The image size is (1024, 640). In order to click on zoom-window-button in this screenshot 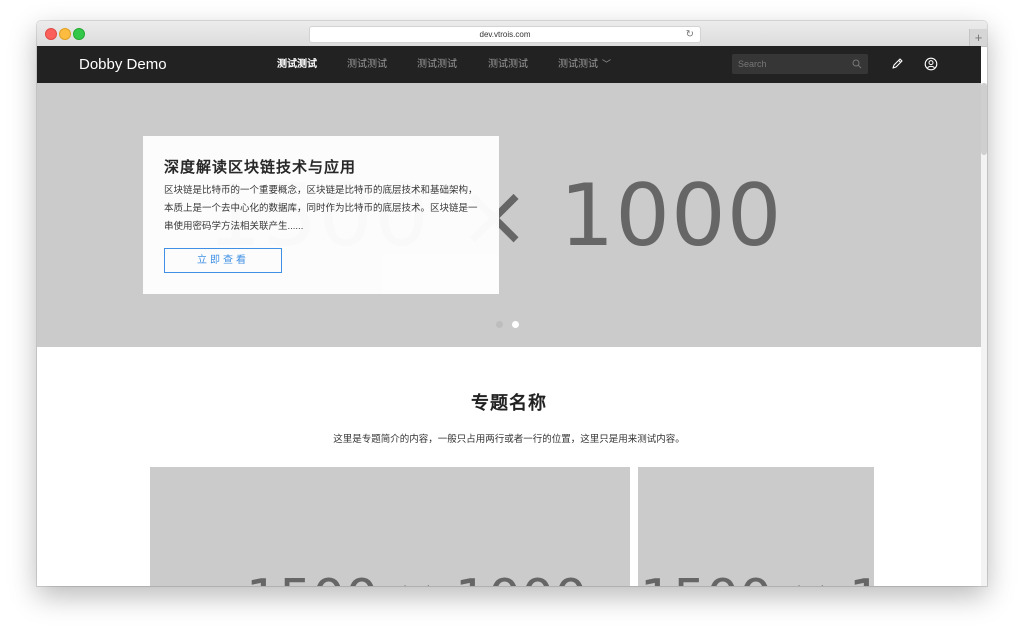, I will do `click(79, 34)`.